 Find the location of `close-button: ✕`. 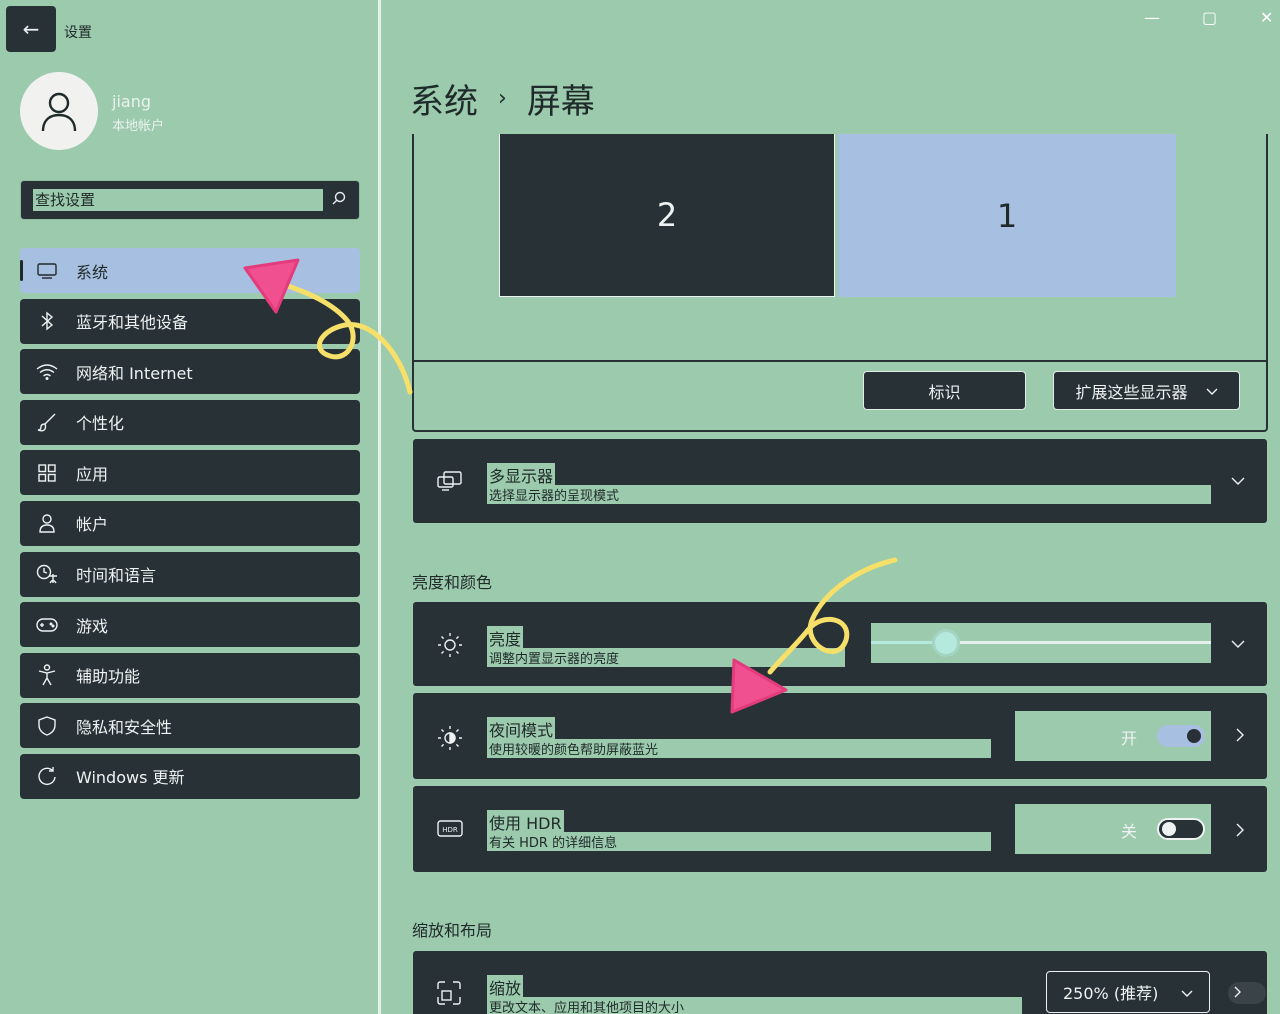

close-button: ✕ is located at coordinates (1266, 17).